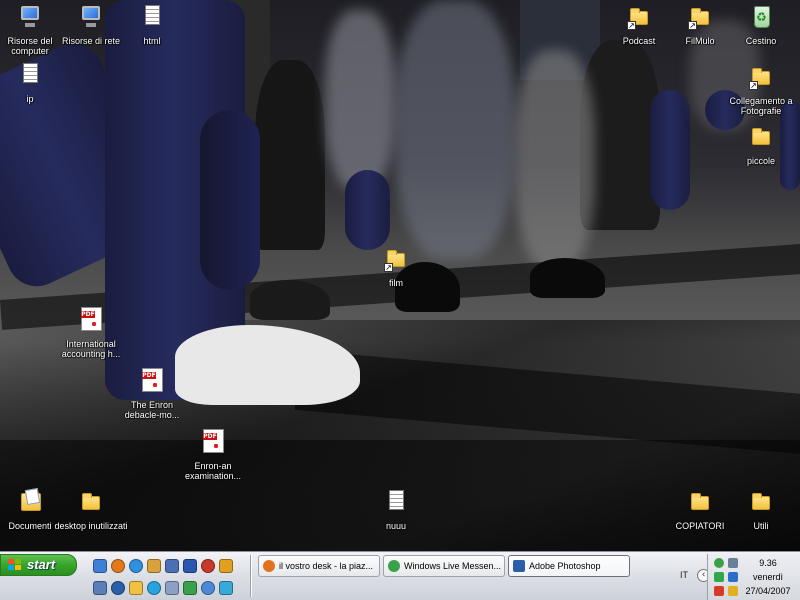 This screenshot has height=600, width=800. I want to click on task-button-photoshop: Adobe Photoshop, so click(569, 566).